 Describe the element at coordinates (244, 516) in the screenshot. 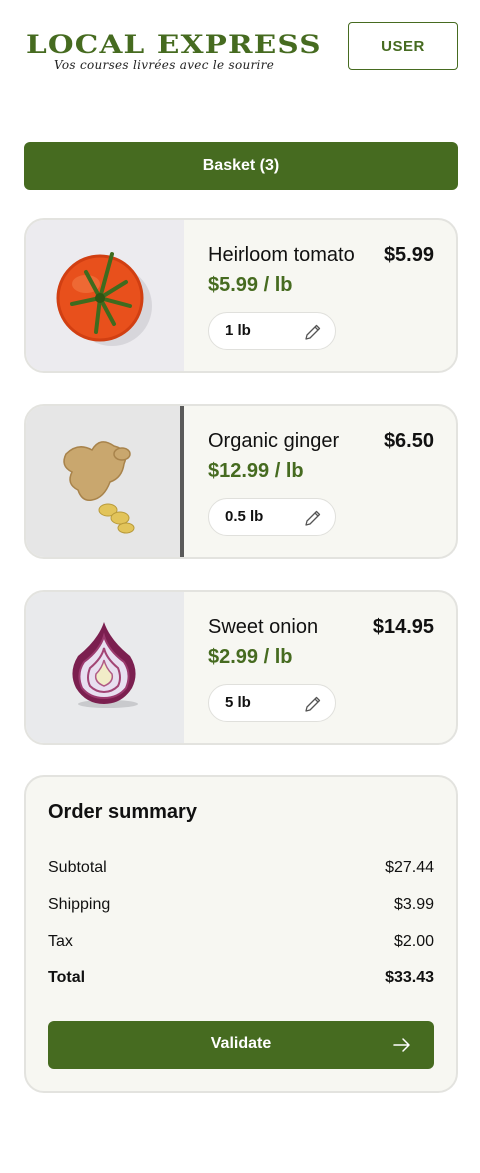

I see `quantity-value: 0.5 lb` at that location.